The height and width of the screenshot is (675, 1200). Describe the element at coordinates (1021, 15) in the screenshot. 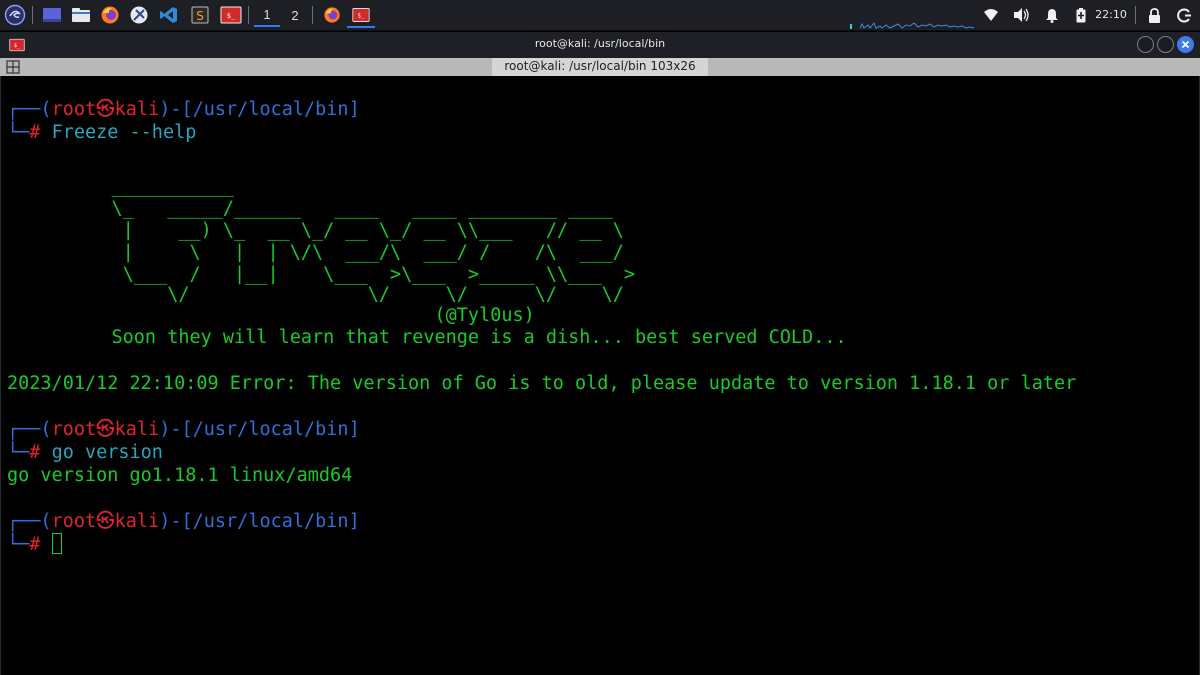

I see `volume-icon` at that location.